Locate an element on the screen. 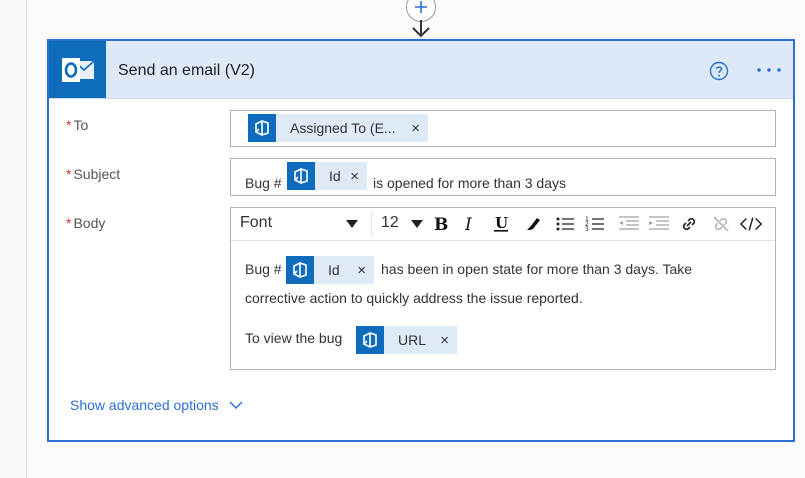  show-advanced-options-link: Show advanced options is located at coordinates (156, 405).